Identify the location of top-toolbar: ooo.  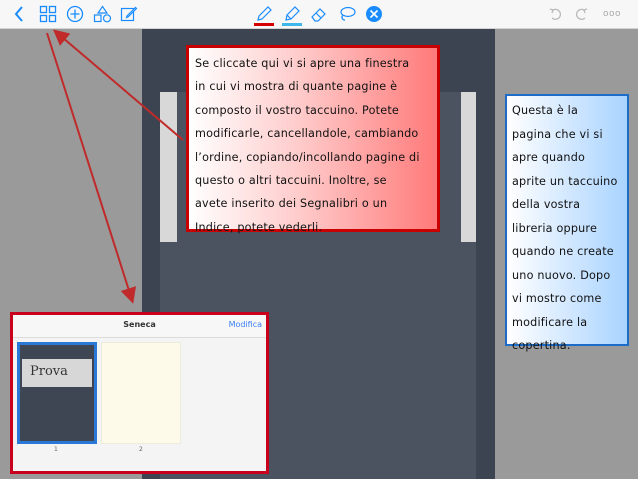
(319, 14).